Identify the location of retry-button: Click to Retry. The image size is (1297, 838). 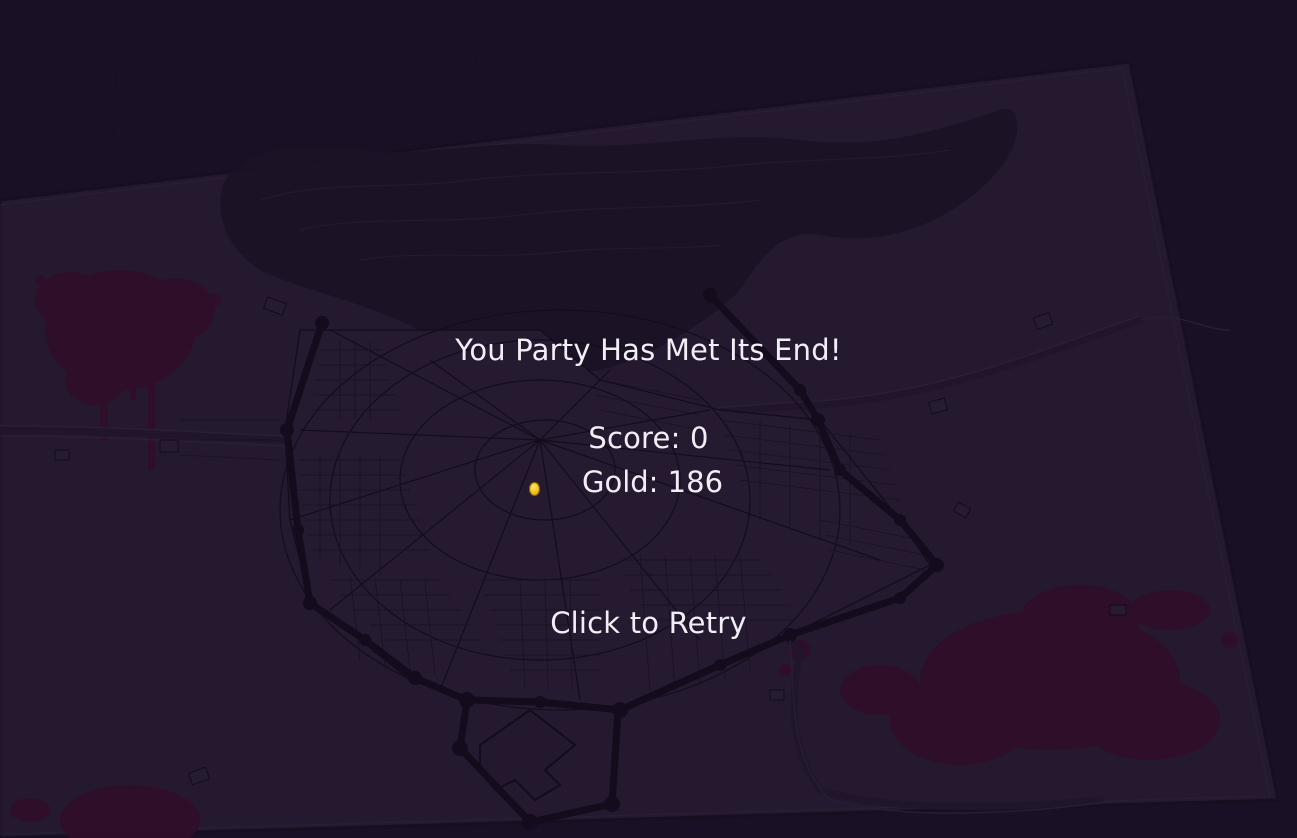
(648, 623).